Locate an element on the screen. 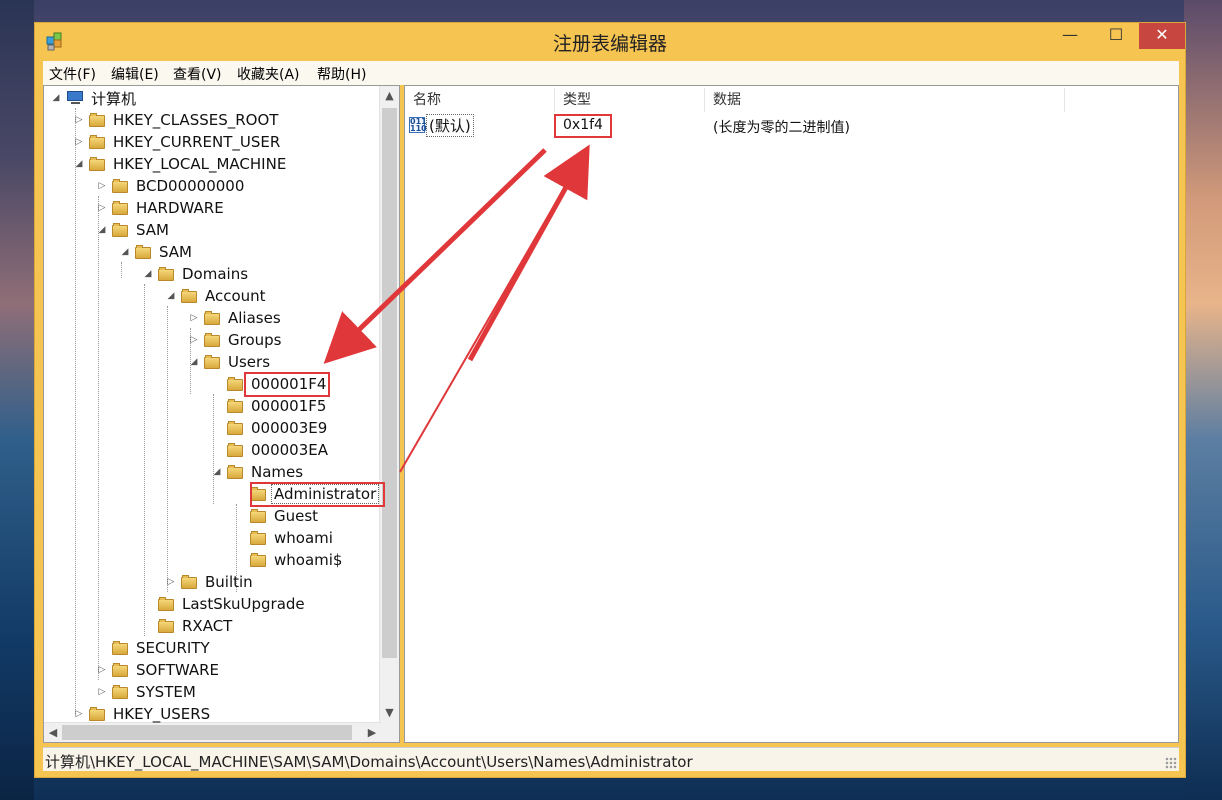  tree-node: 000003EA is located at coordinates (270, 450).